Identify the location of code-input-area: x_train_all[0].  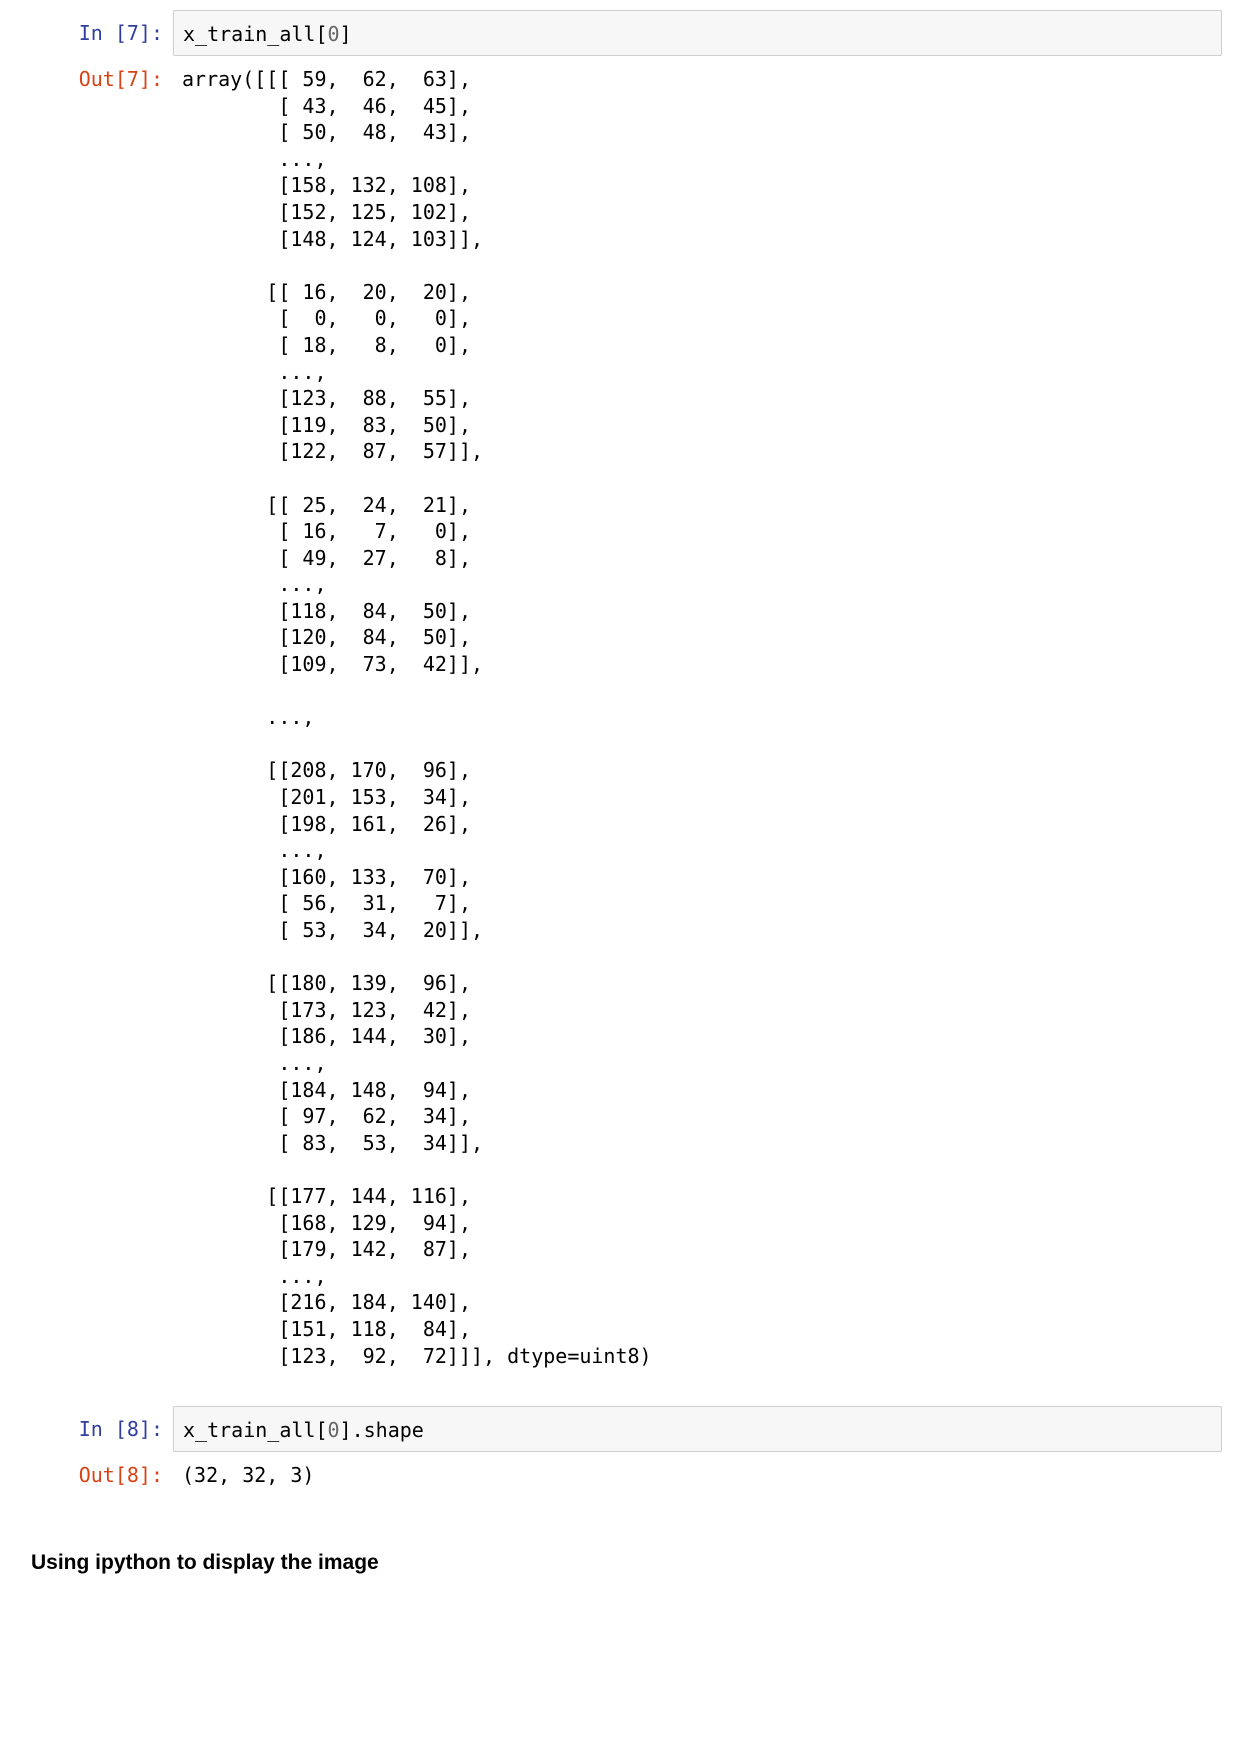
(697, 33).